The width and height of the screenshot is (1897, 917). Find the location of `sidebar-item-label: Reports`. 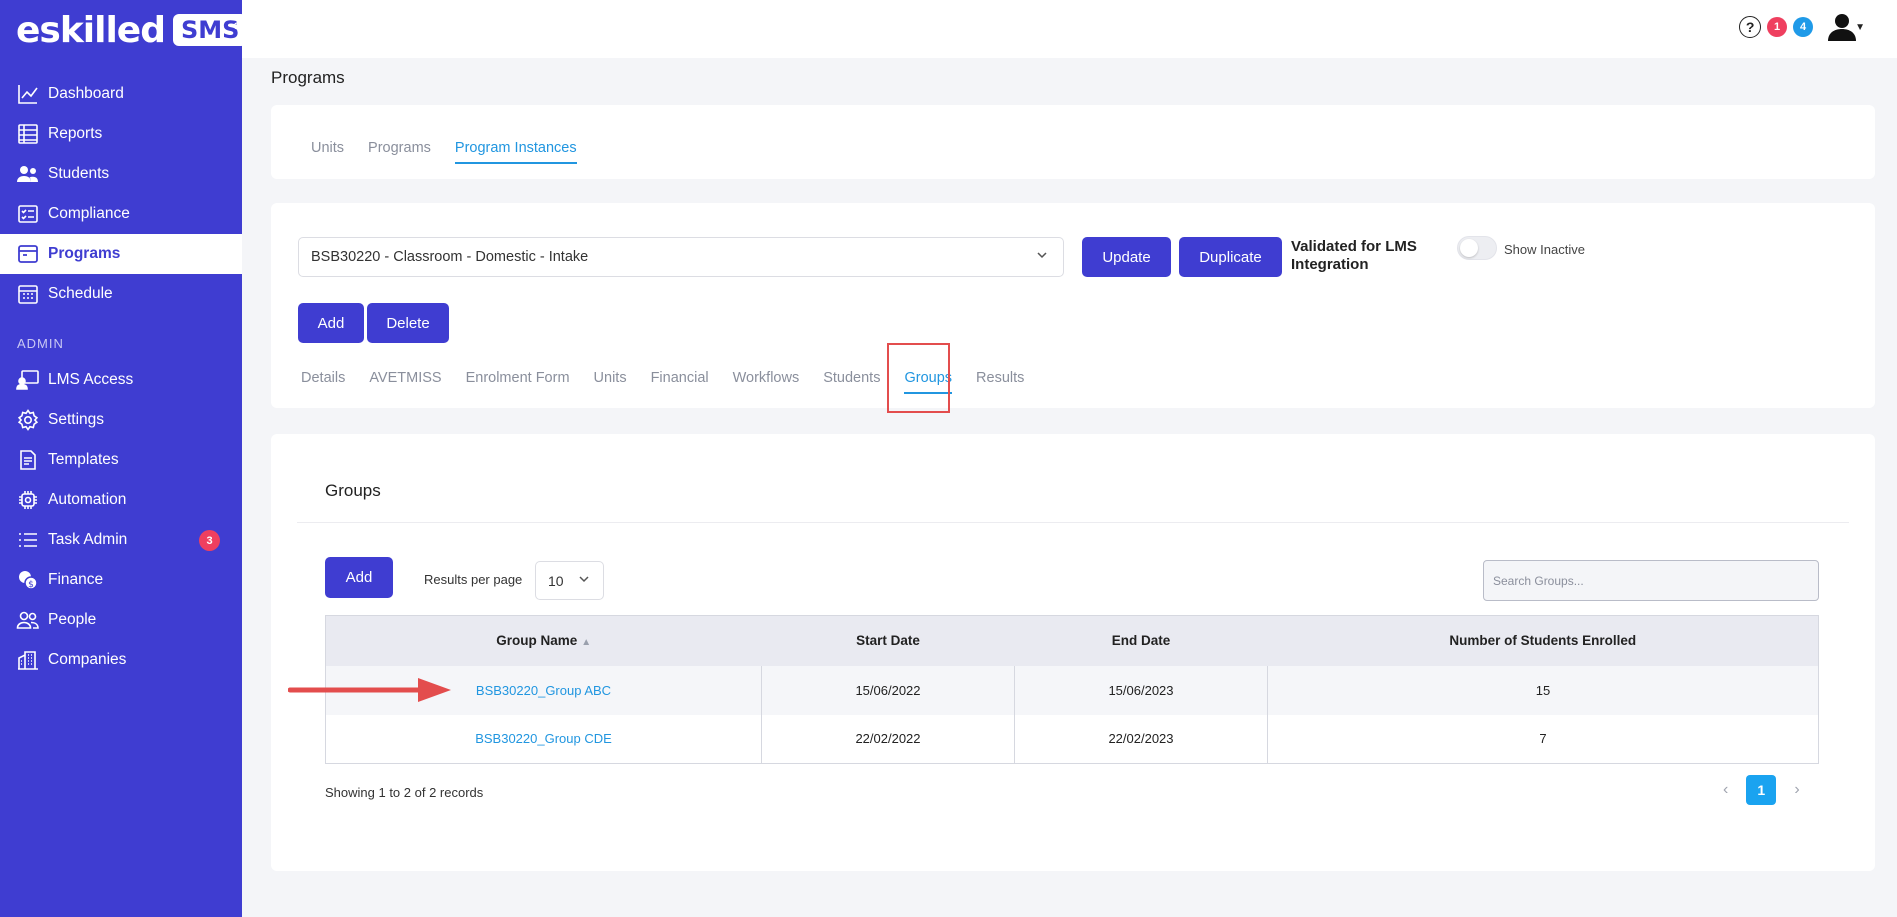

sidebar-item-label: Reports is located at coordinates (75, 133).